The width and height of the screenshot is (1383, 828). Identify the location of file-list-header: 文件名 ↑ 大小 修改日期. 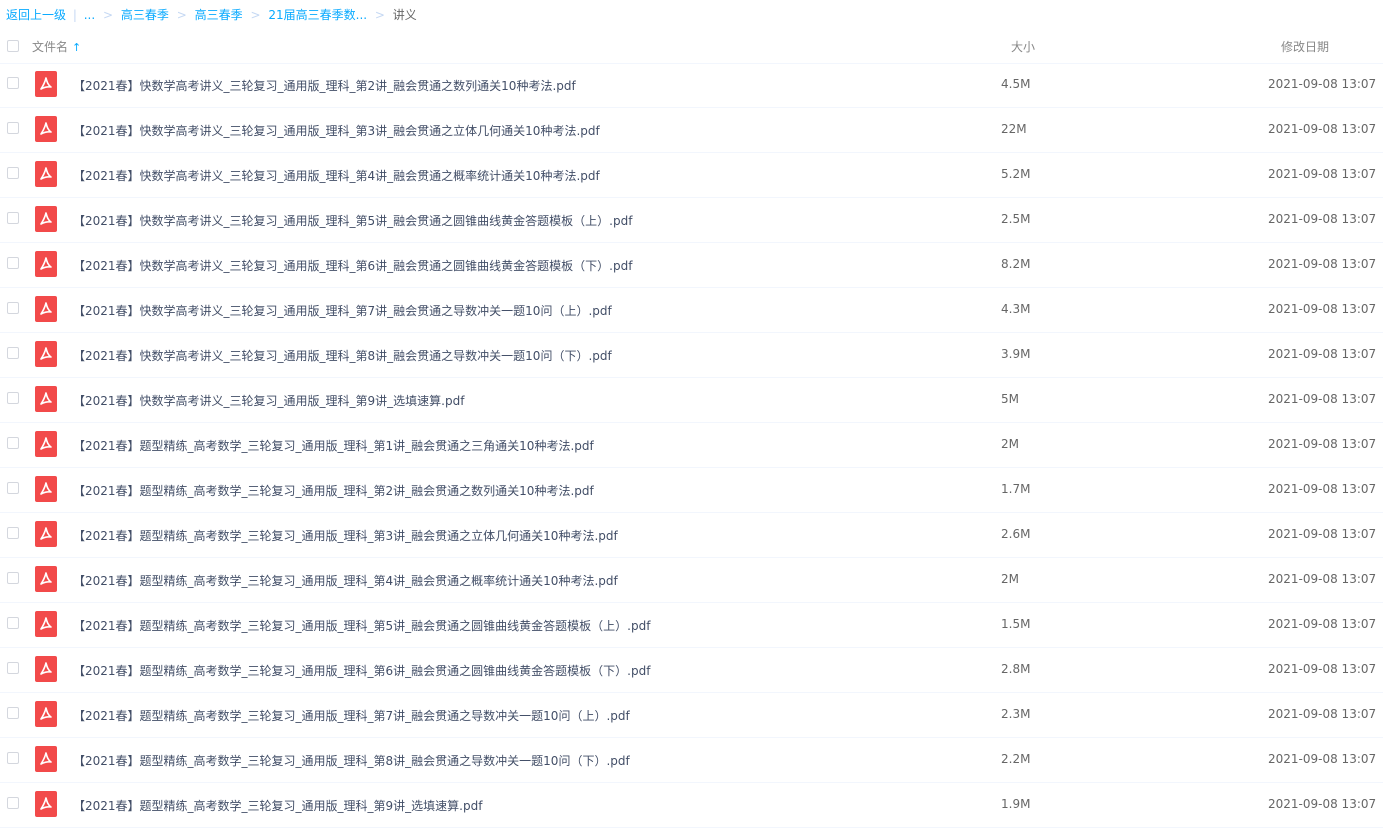
(691, 47).